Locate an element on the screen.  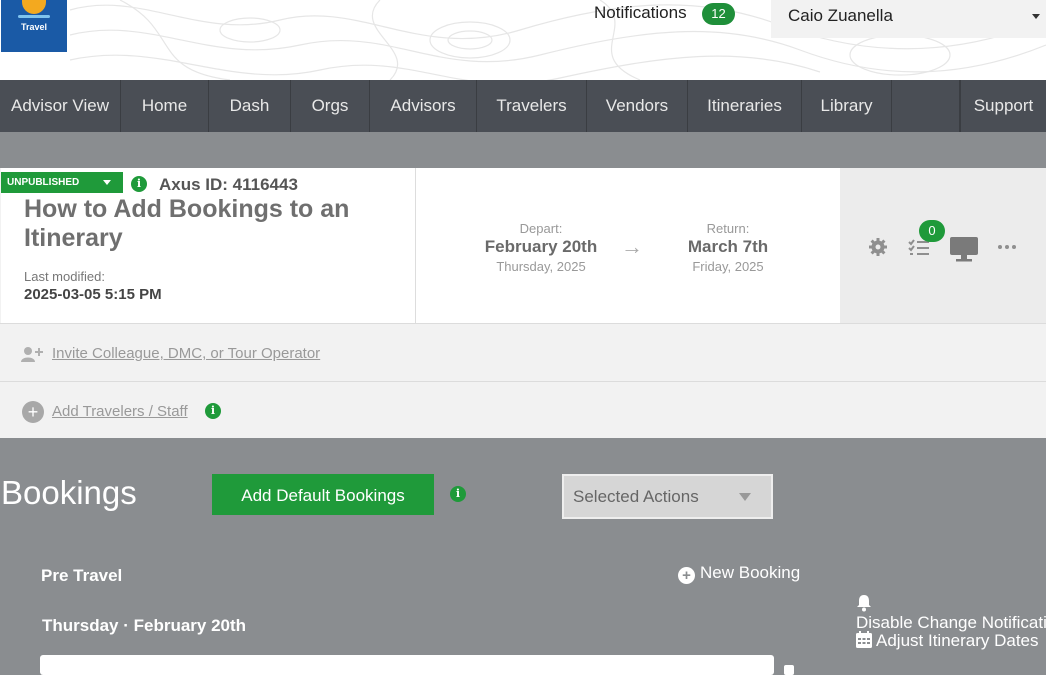
invite-colleague-link: Invite Colleague, DMC, or Tour Operator is located at coordinates (186, 353).